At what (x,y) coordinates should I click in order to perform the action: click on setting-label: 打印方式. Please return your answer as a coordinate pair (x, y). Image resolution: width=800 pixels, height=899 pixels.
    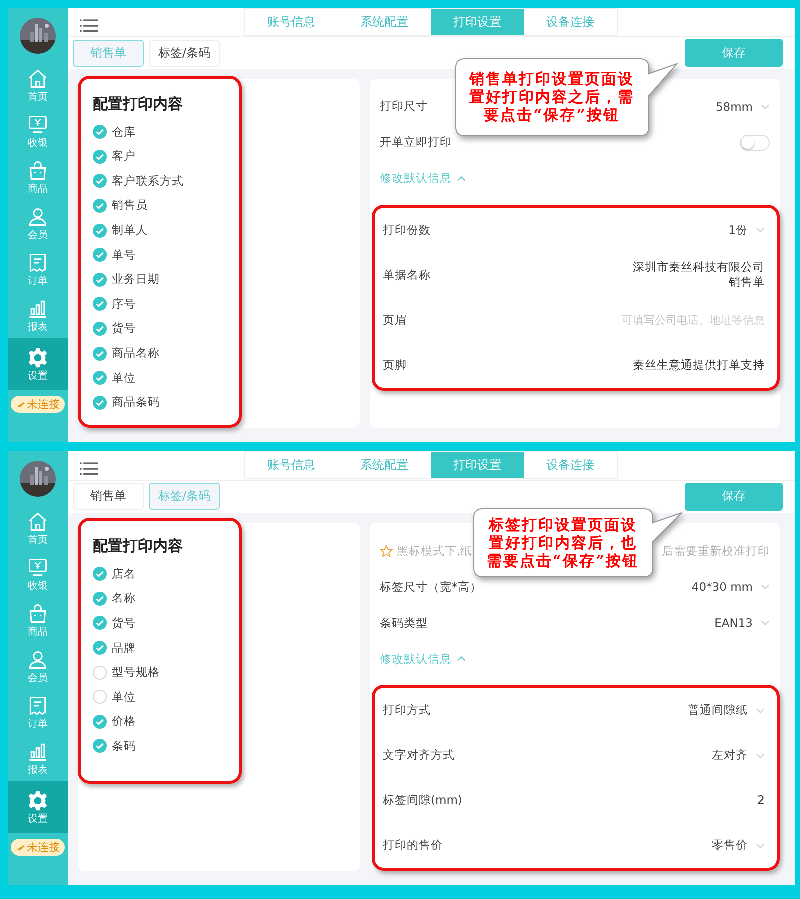
    Looking at the image, I should click on (407, 710).